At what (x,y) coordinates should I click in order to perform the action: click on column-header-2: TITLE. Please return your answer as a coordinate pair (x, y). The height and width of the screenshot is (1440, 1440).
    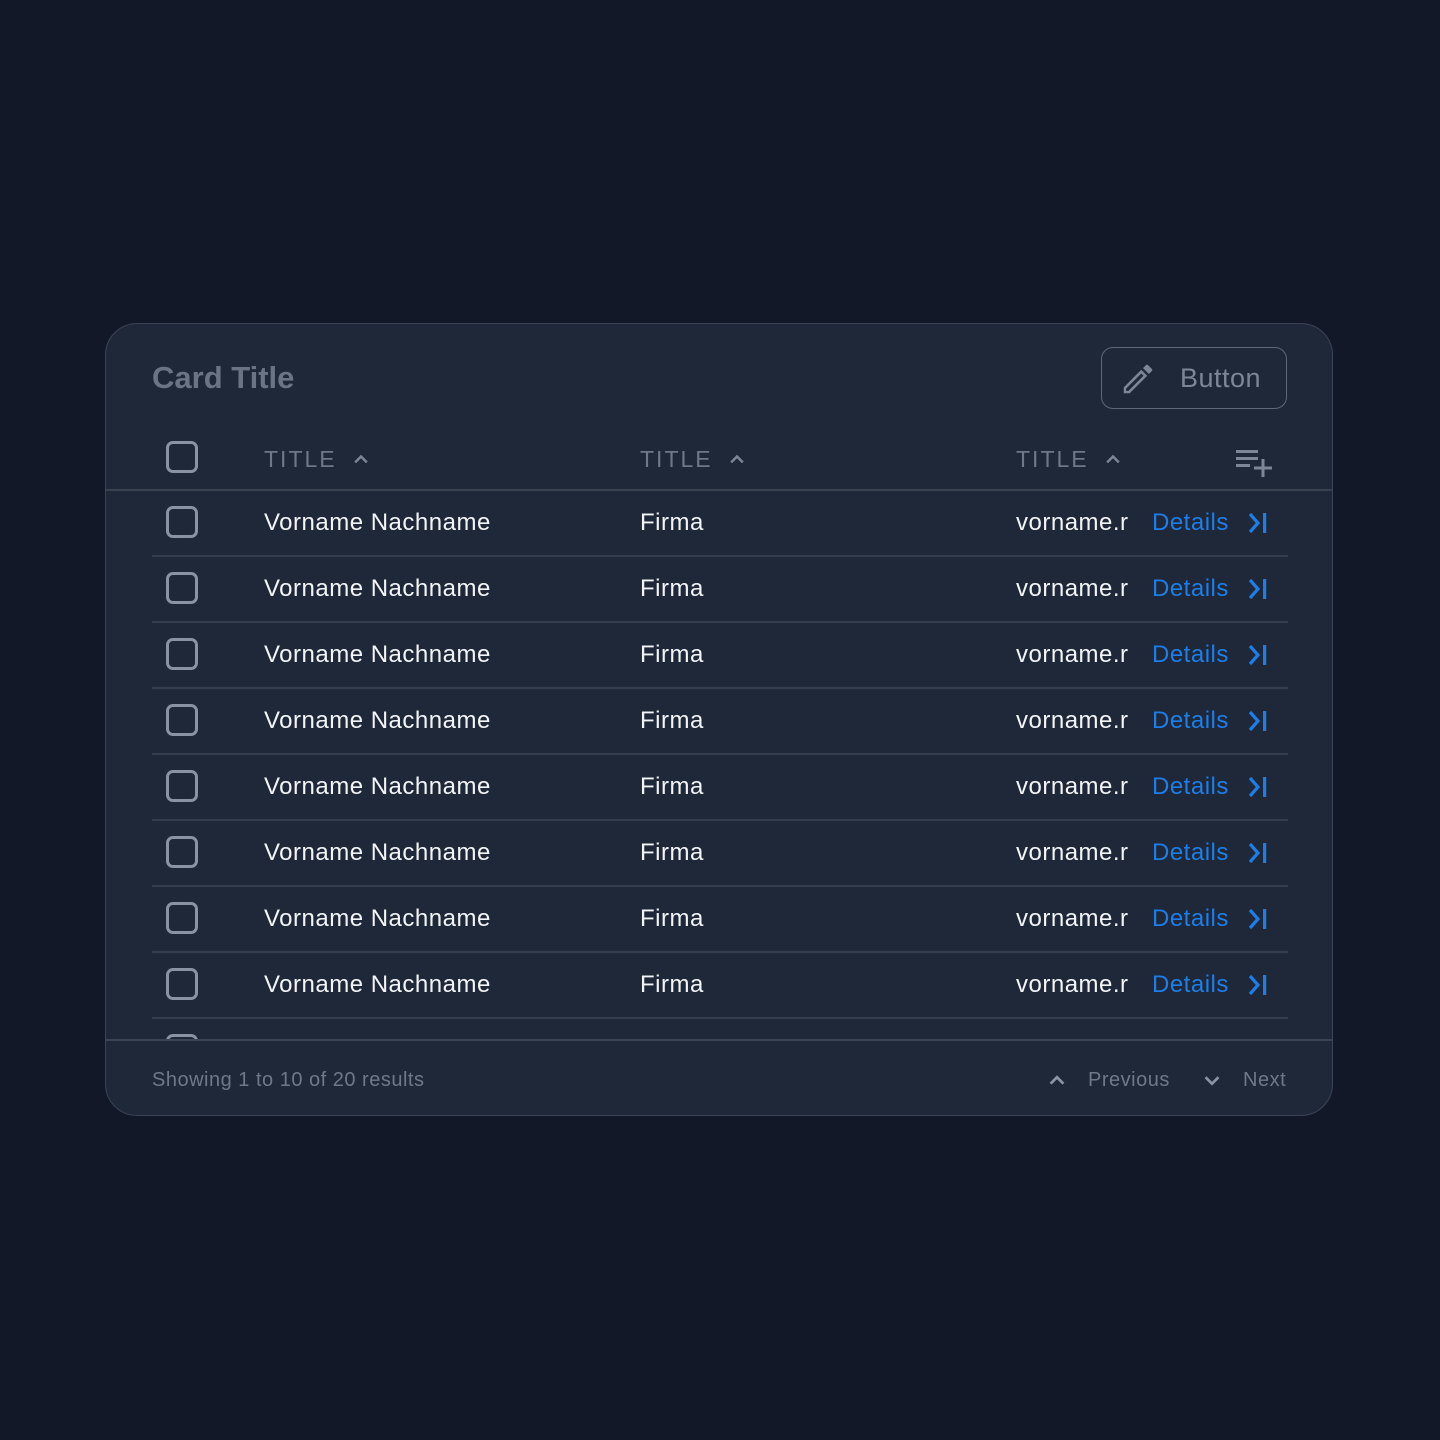
    Looking at the image, I should click on (693, 459).